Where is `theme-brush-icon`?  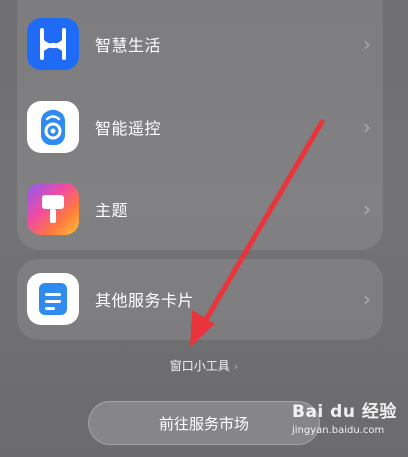 theme-brush-icon is located at coordinates (53, 209).